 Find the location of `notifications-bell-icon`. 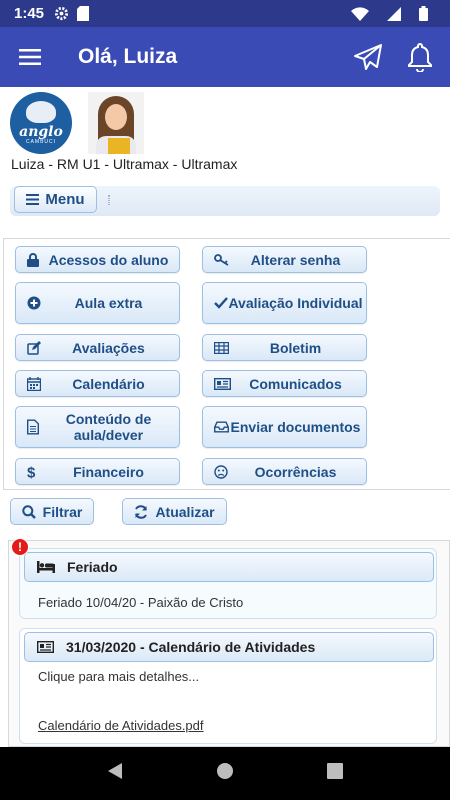

notifications-bell-icon is located at coordinates (420, 57).